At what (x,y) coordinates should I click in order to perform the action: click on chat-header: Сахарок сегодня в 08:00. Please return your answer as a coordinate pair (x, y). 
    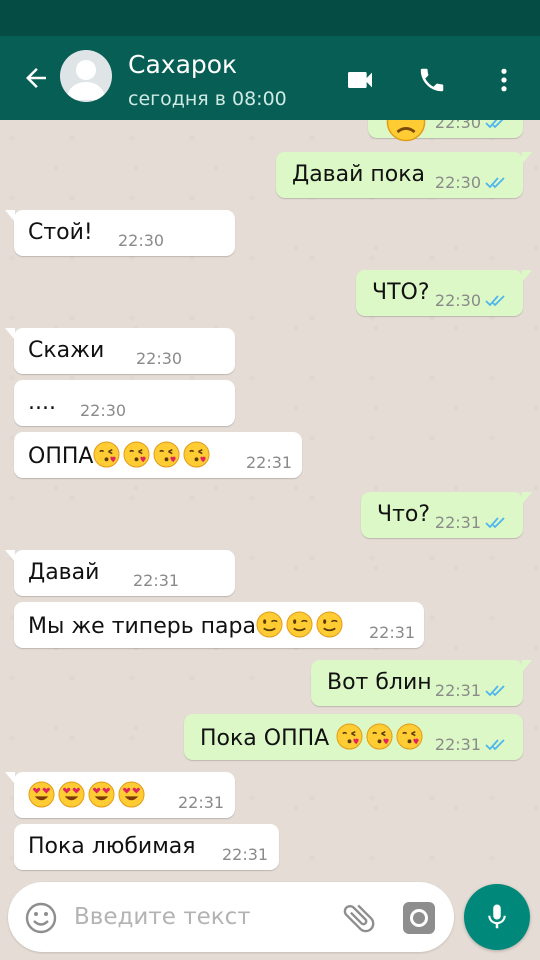
    Looking at the image, I should click on (270, 78).